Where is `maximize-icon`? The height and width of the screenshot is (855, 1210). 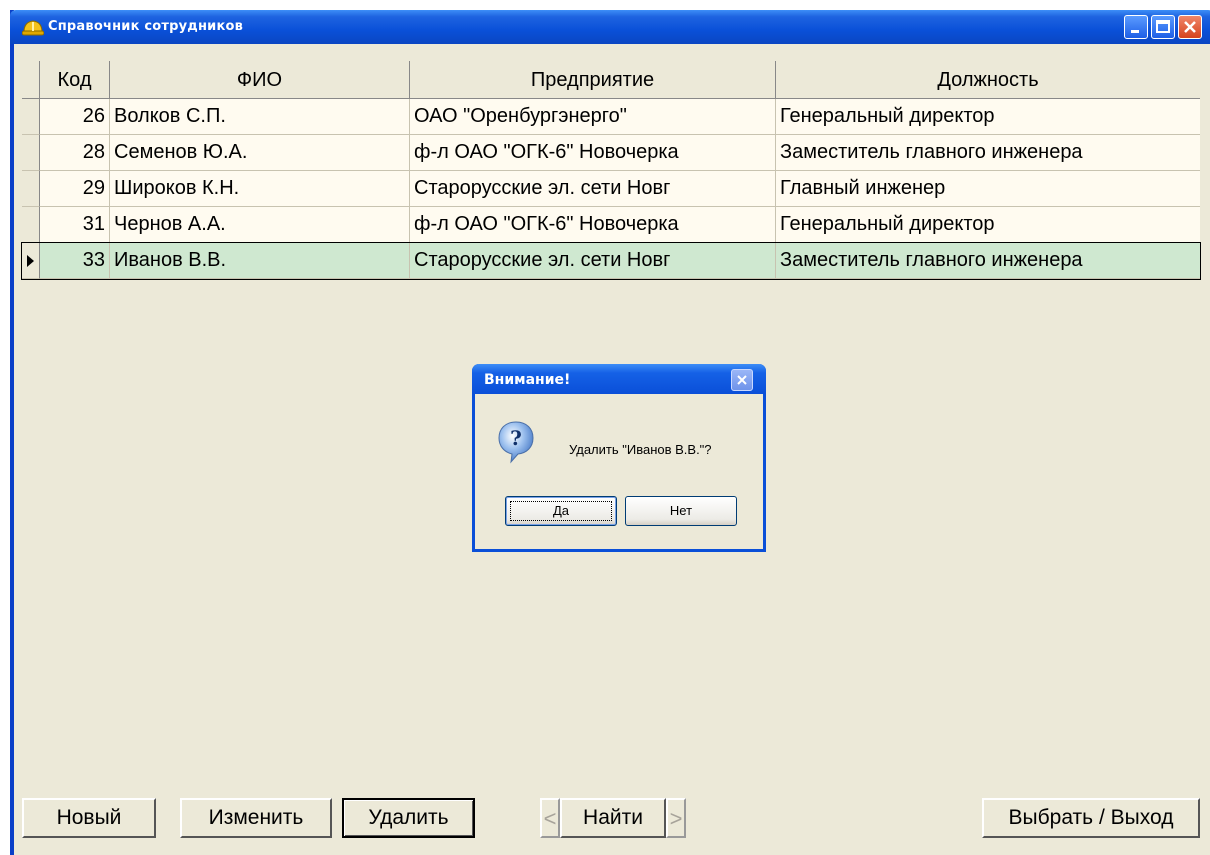
maximize-icon is located at coordinates (1163, 26).